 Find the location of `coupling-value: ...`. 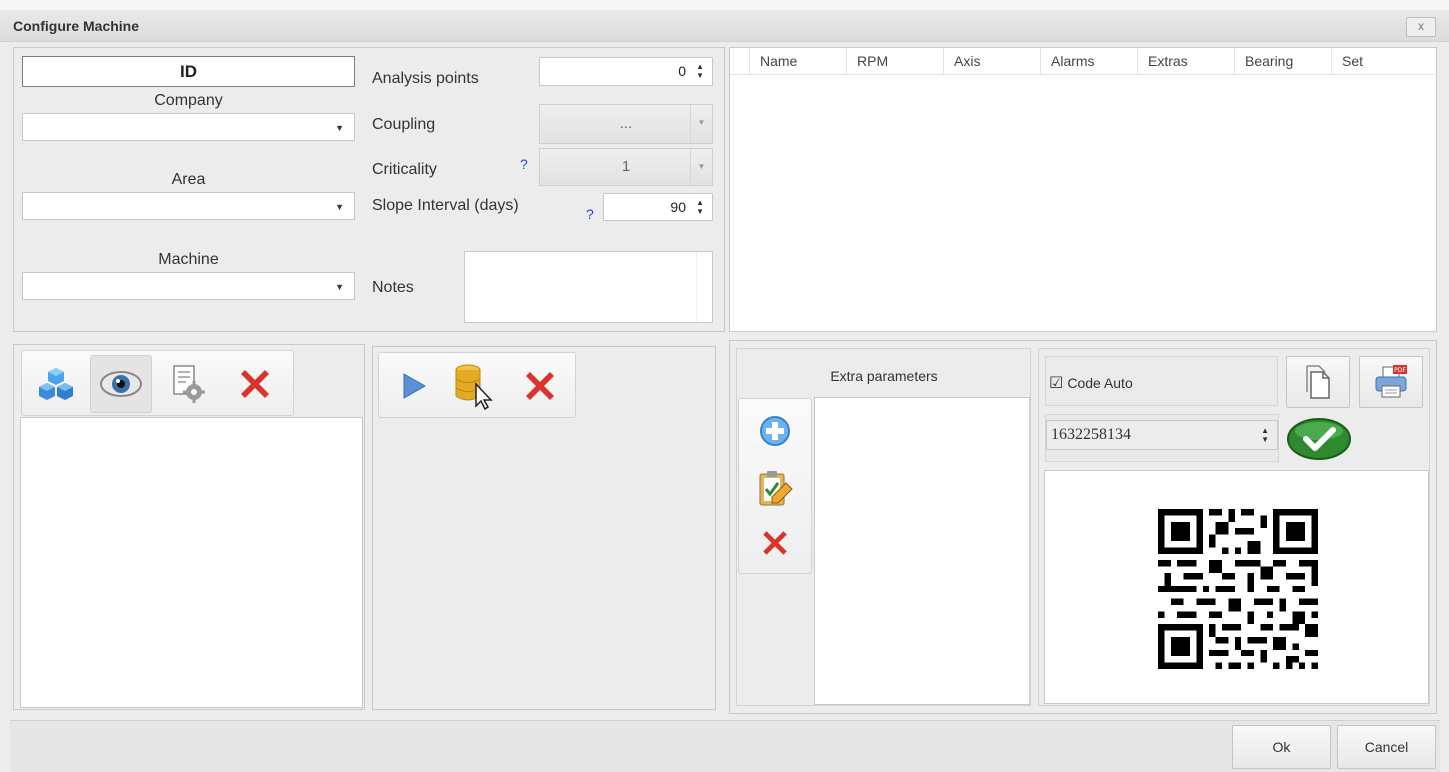

coupling-value: ... is located at coordinates (626, 123).